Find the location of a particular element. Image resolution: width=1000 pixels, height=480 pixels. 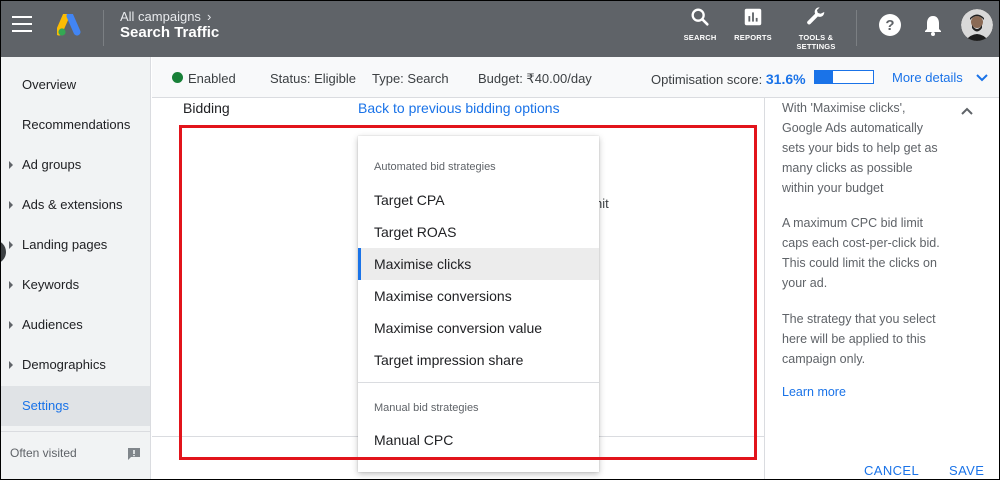

chevron-down-icon is located at coordinates (982, 77).